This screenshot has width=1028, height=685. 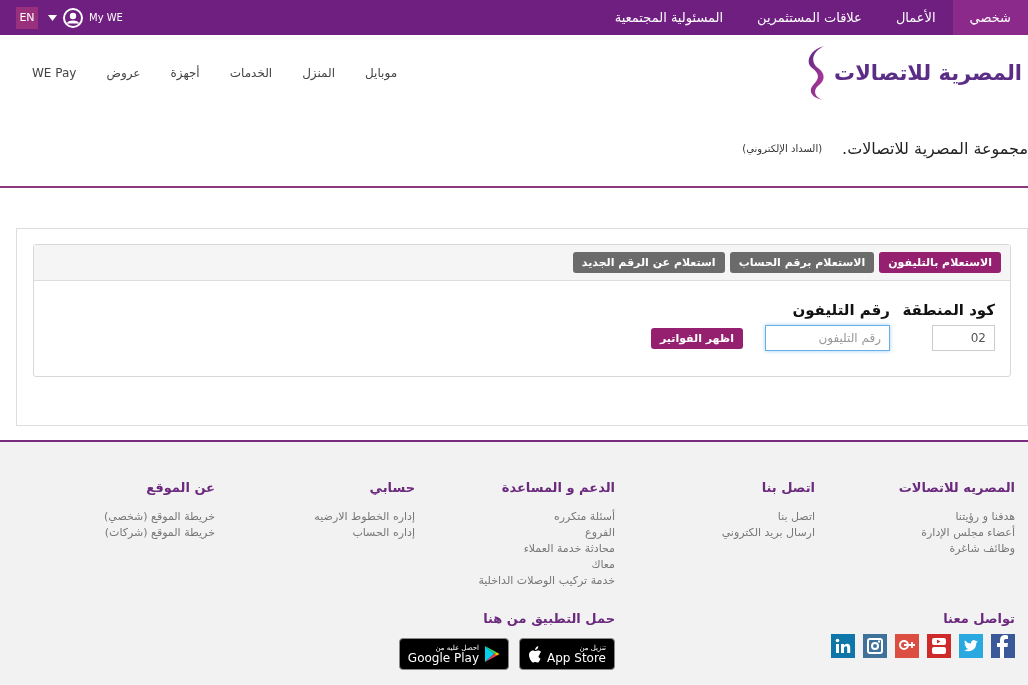 What do you see at coordinates (948, 310) in the screenshot?
I see `field-label: كود المنطقة` at bounding box center [948, 310].